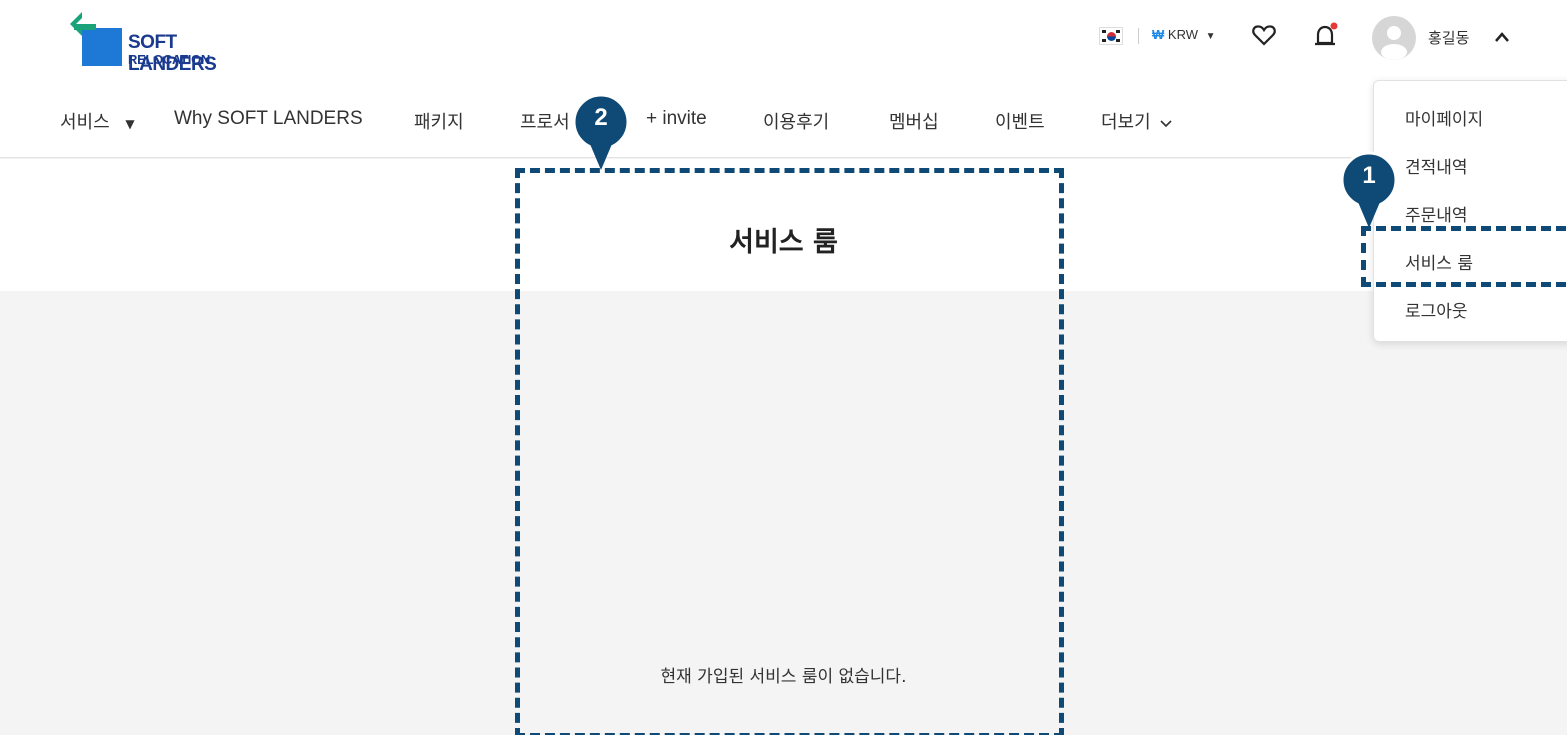 This screenshot has width=1567, height=735. Describe the element at coordinates (1138, 36) in the screenshot. I see `divider` at that location.